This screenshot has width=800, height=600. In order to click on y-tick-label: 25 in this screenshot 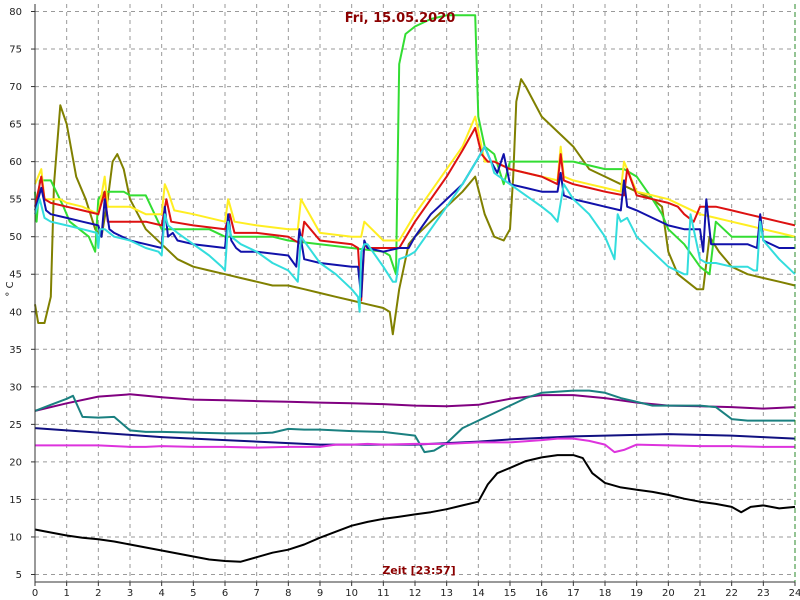, I will do `click(15, 425)`.